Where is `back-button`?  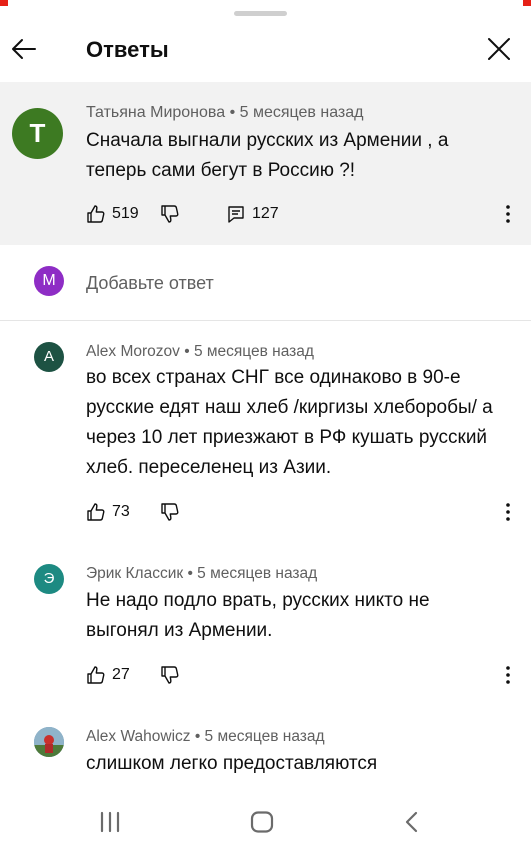
back-button is located at coordinates (25, 49).